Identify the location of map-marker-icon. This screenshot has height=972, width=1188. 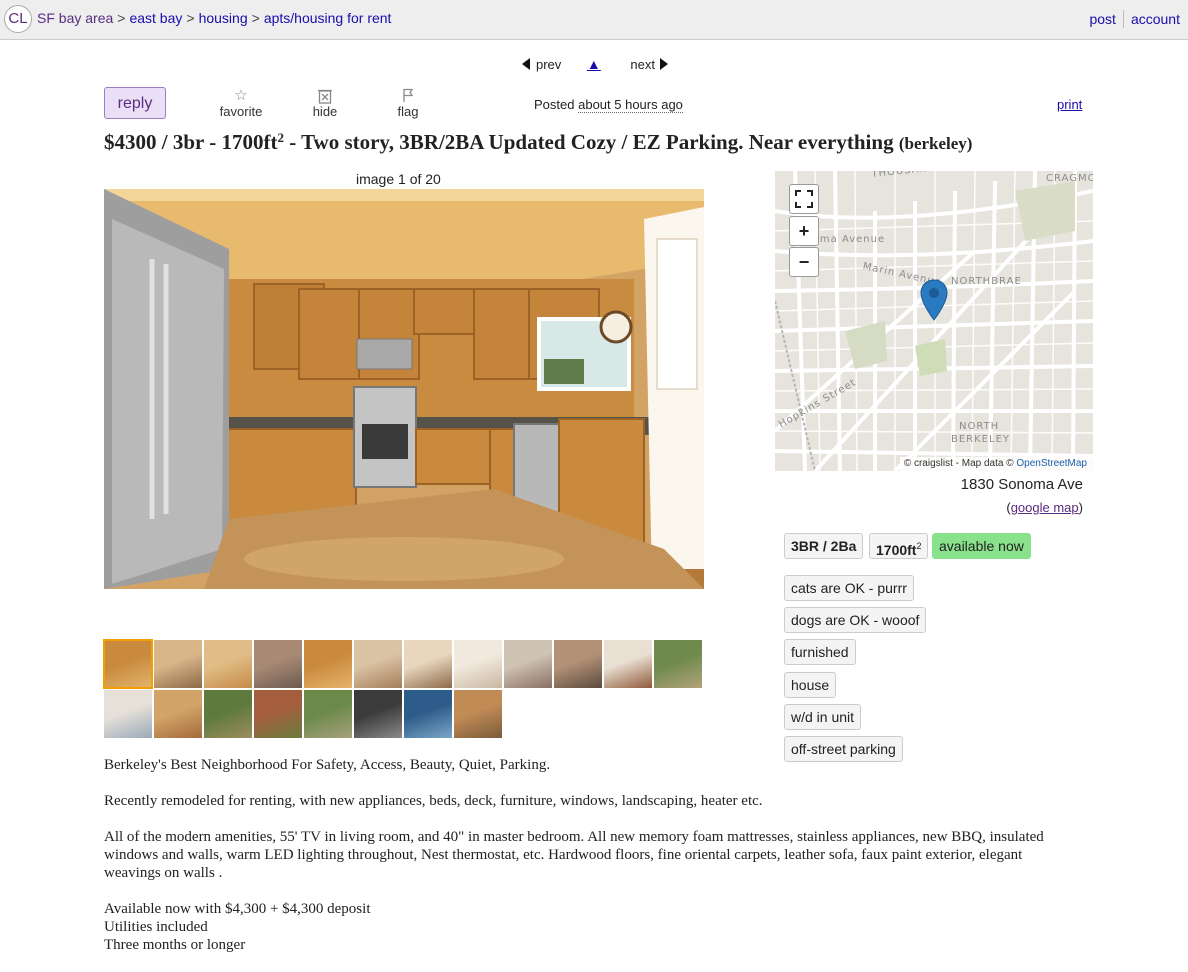
(934, 300).